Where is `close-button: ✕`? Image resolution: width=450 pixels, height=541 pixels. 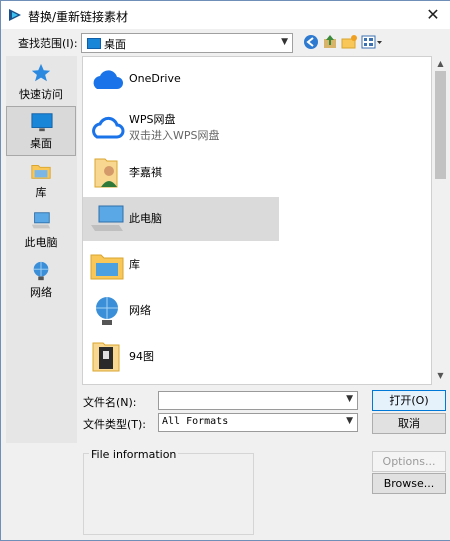 close-button: ✕ is located at coordinates (433, 15).